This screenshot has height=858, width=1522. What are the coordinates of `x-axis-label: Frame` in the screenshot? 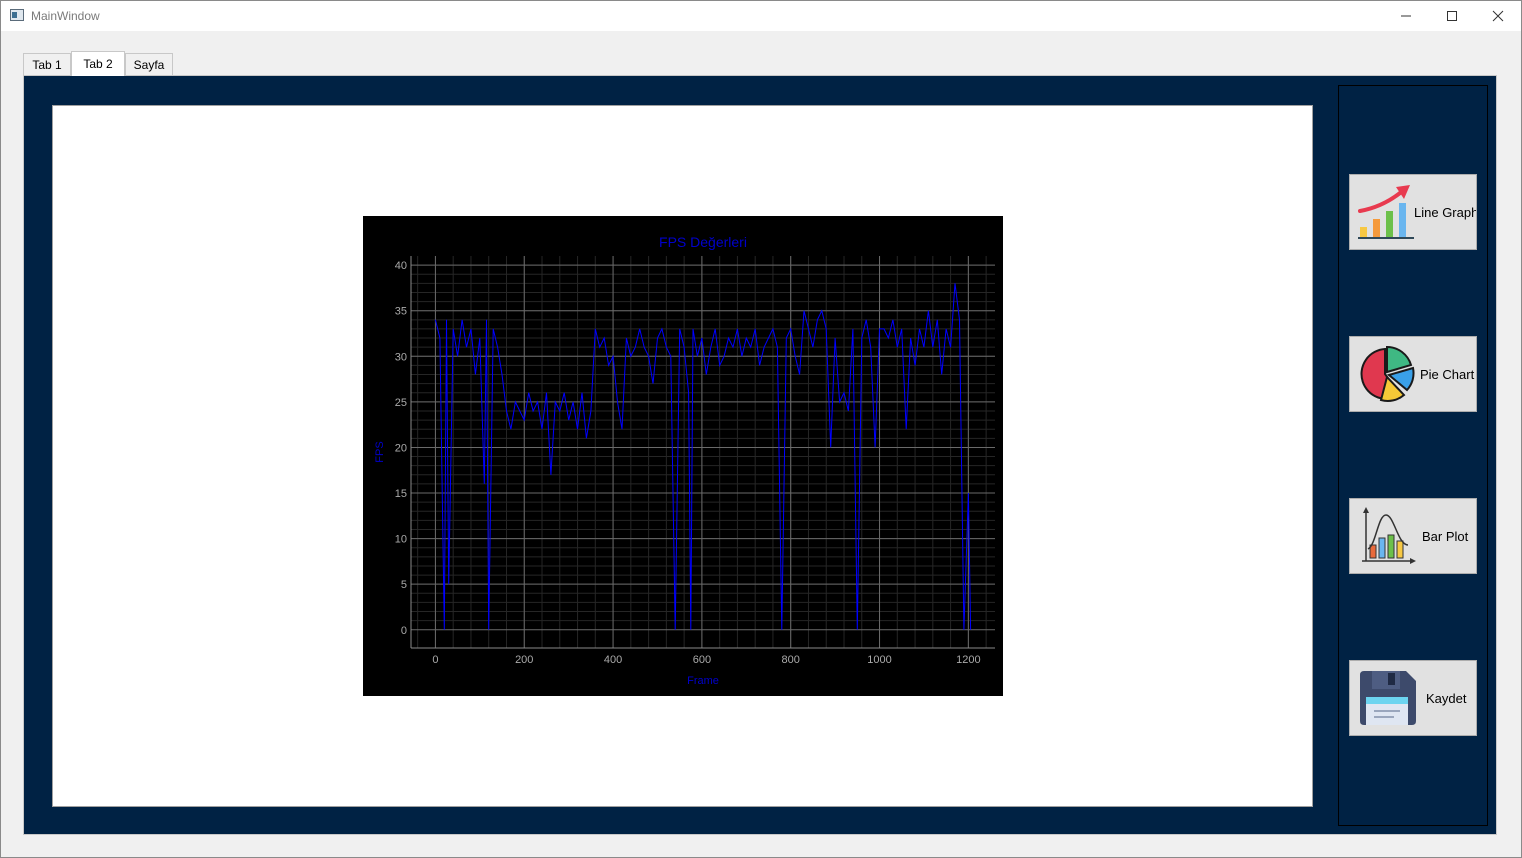 It's located at (703, 681).